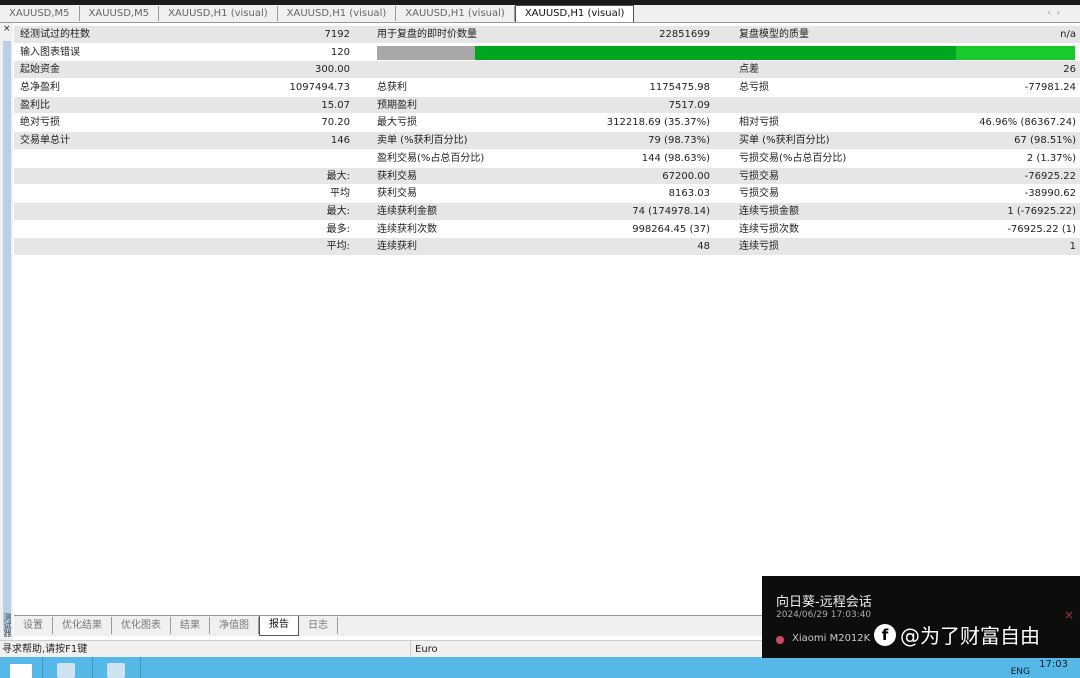  I want to click on model-quality-bar, so click(726, 52).